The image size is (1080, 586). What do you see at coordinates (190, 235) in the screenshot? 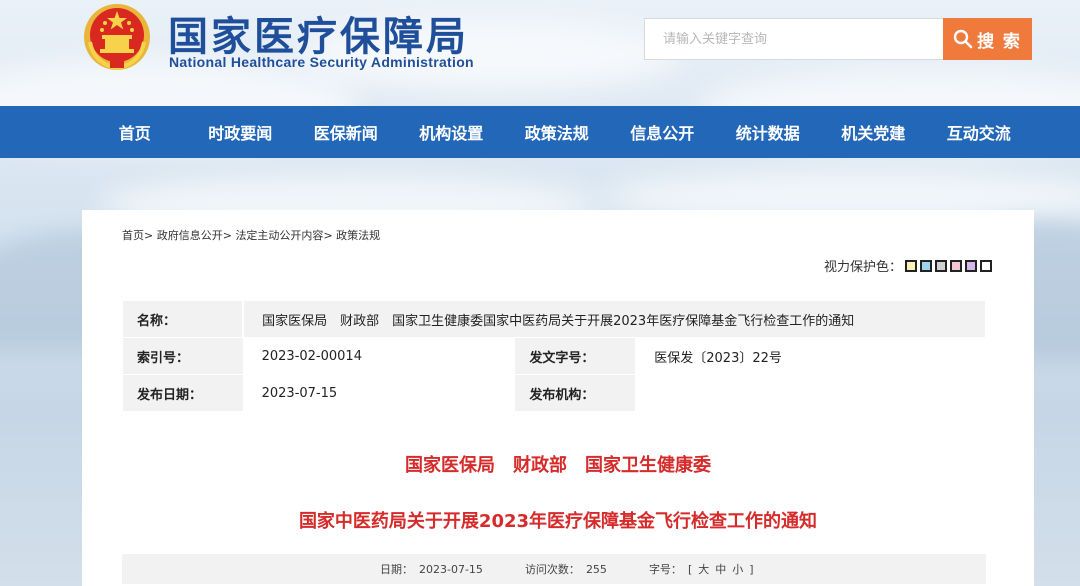
I see `breadcrumb-gov-info: 政府信息公开` at bounding box center [190, 235].